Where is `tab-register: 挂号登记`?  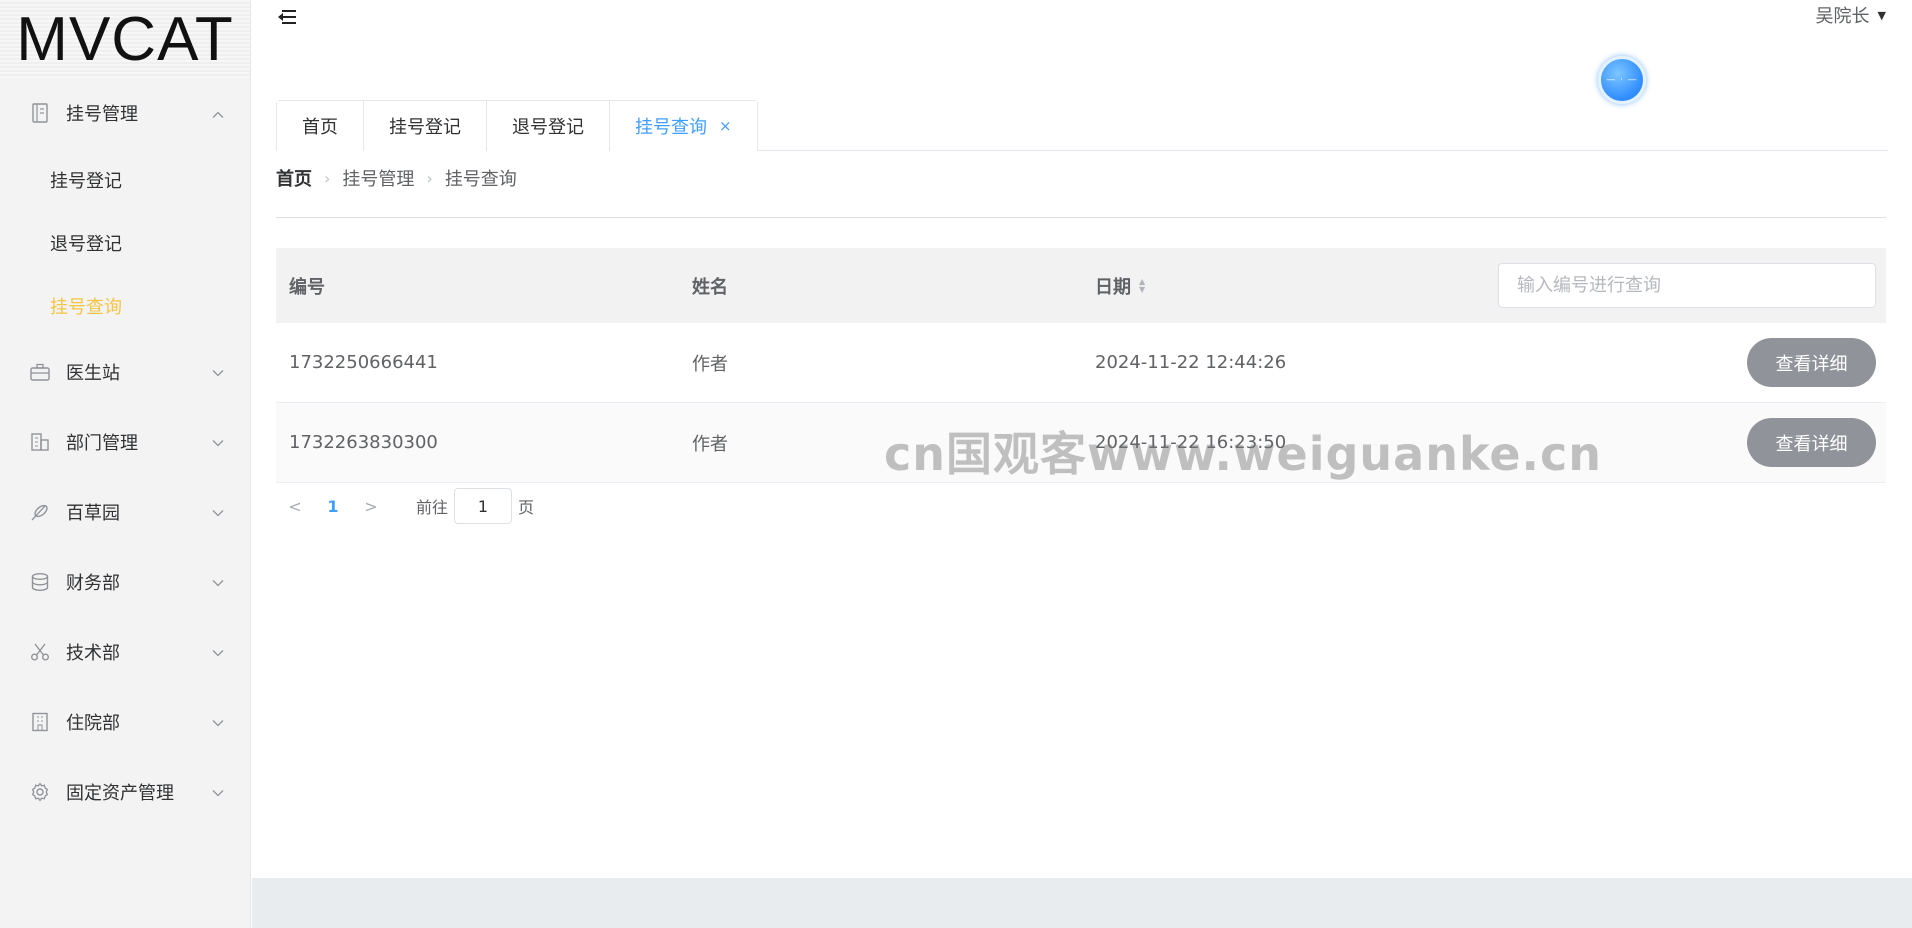 tab-register: 挂号登记 is located at coordinates (425, 126).